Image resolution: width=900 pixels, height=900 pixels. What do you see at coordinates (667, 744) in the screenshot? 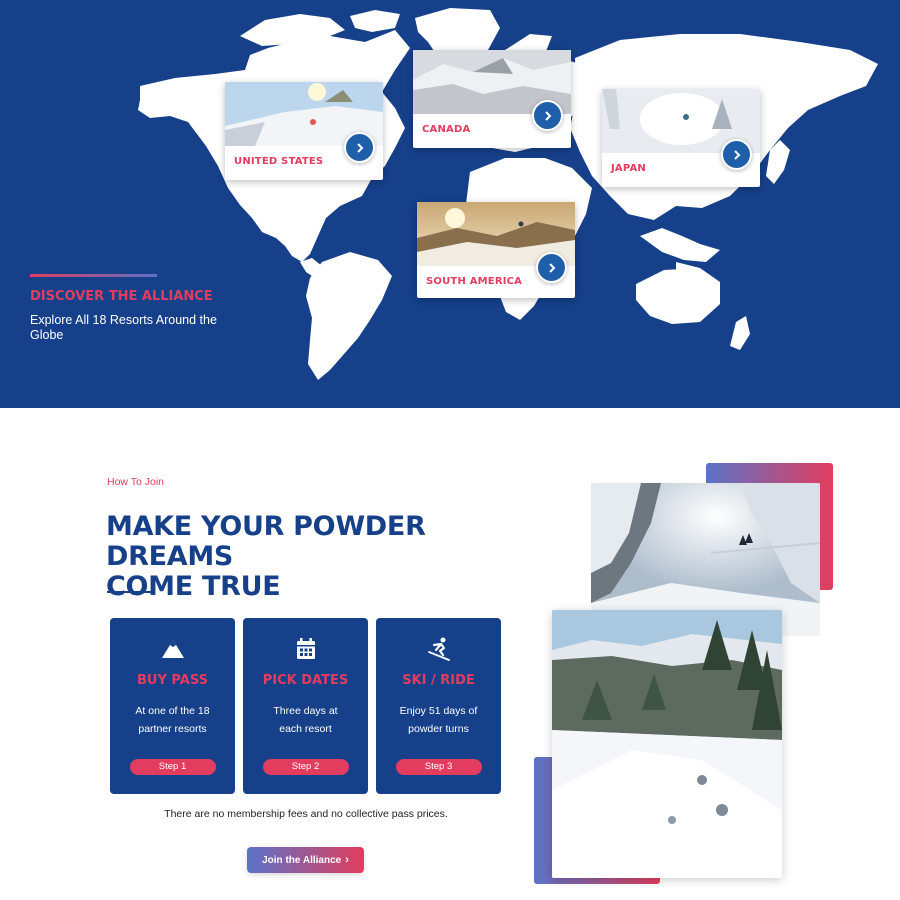
I see `mountain-slope-photo` at bounding box center [667, 744].